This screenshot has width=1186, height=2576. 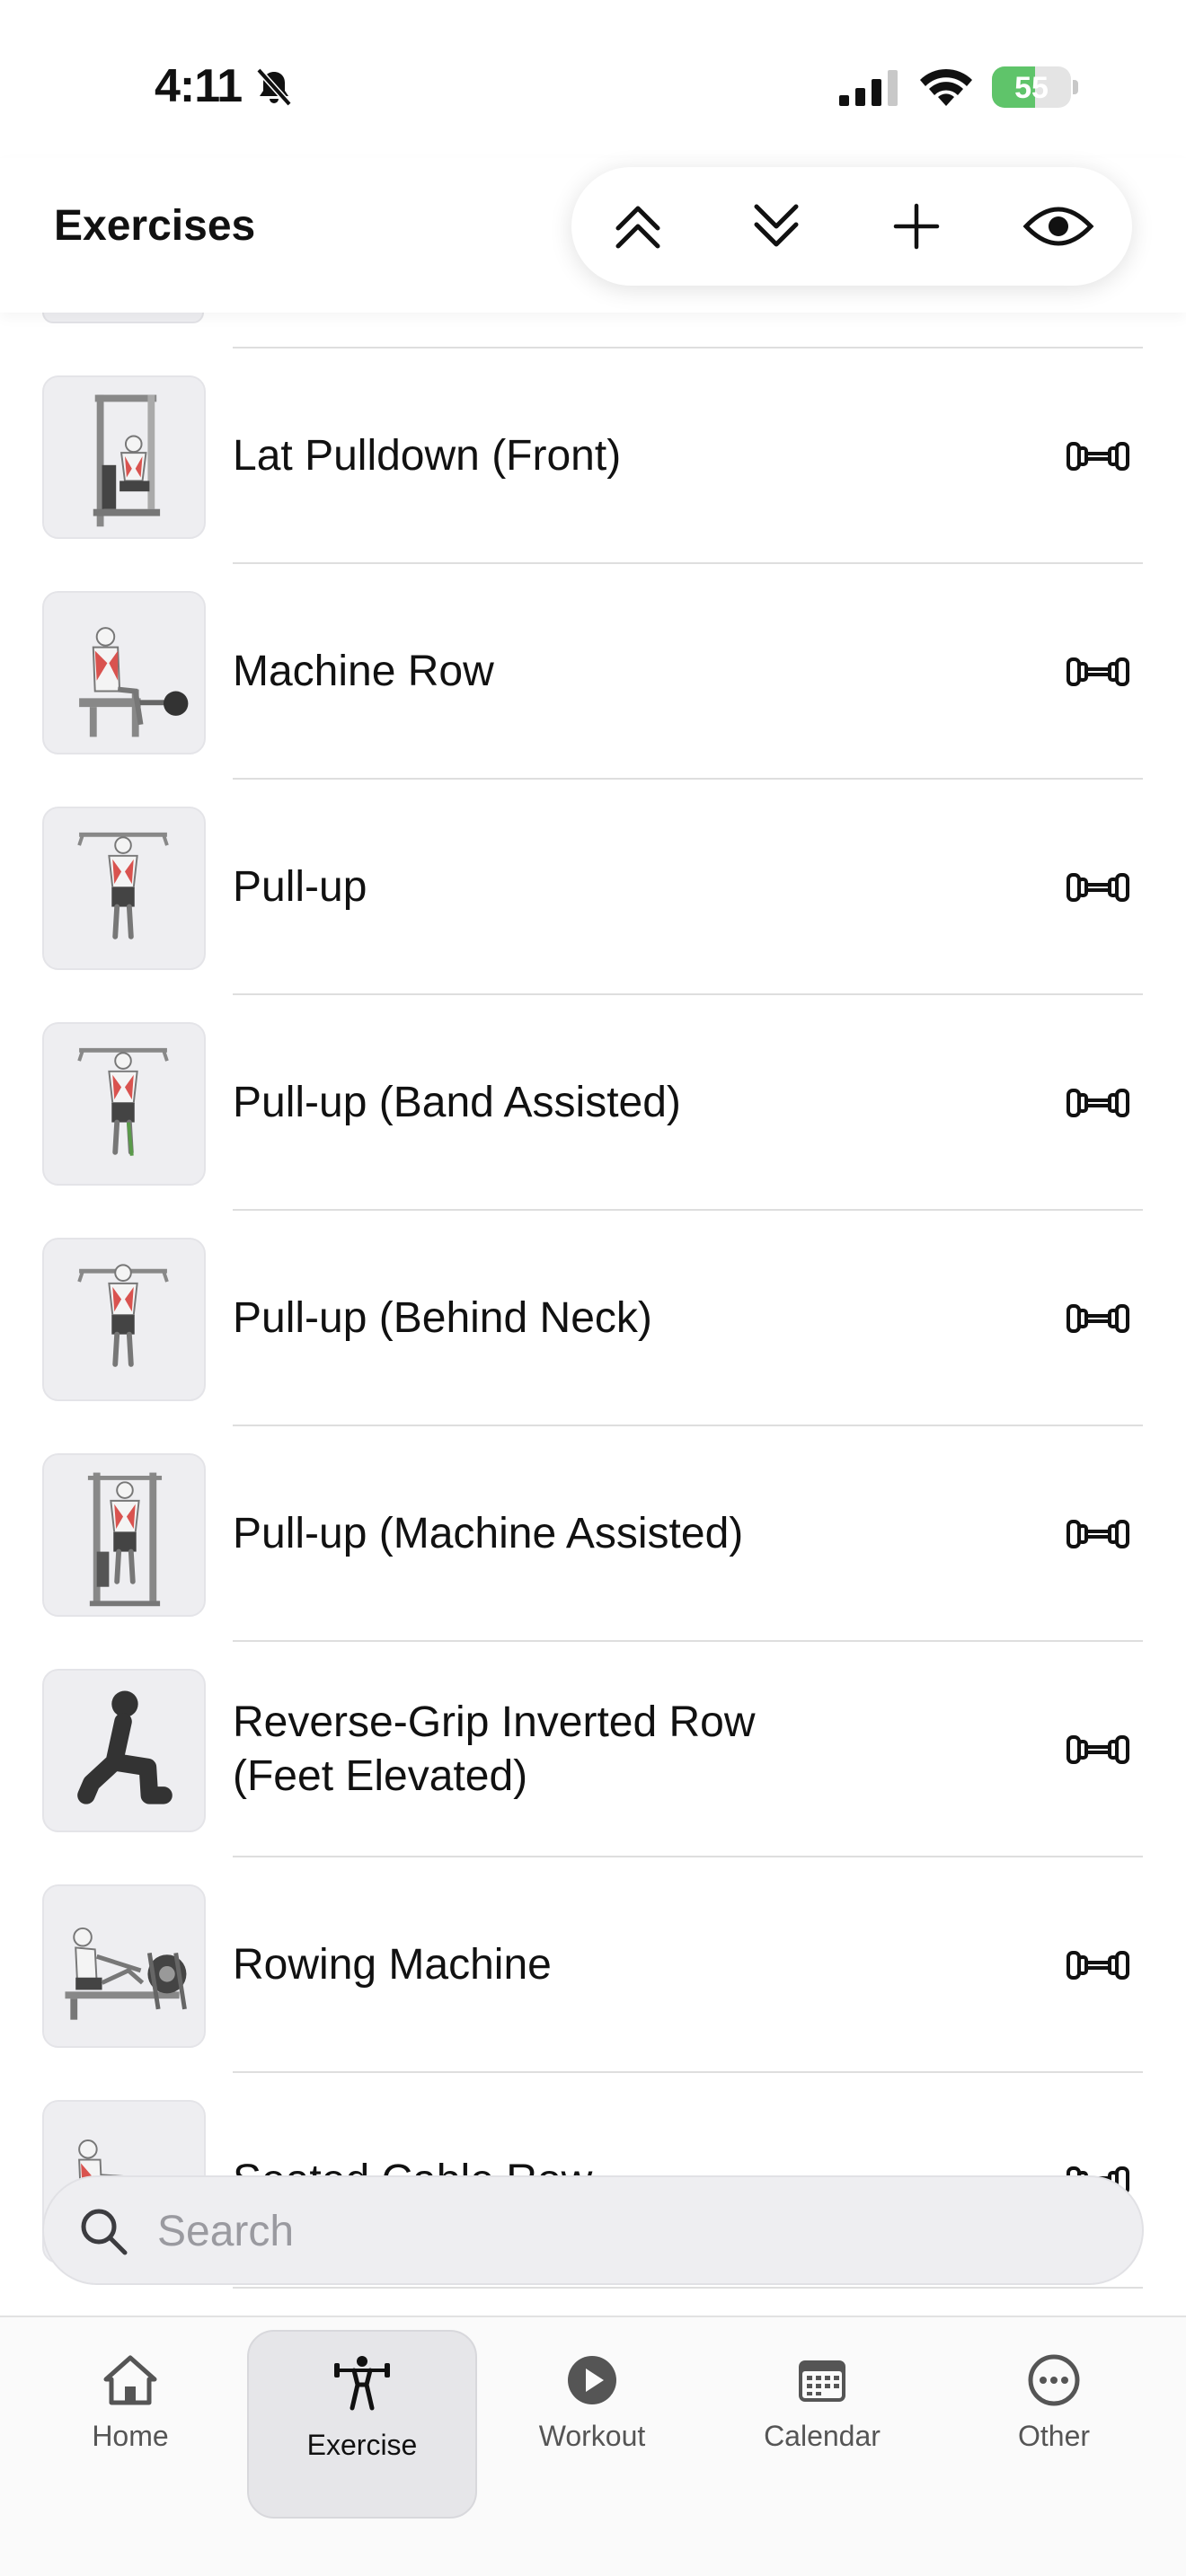 What do you see at coordinates (593, 887) in the screenshot?
I see `exercise-row: Pull-up` at bounding box center [593, 887].